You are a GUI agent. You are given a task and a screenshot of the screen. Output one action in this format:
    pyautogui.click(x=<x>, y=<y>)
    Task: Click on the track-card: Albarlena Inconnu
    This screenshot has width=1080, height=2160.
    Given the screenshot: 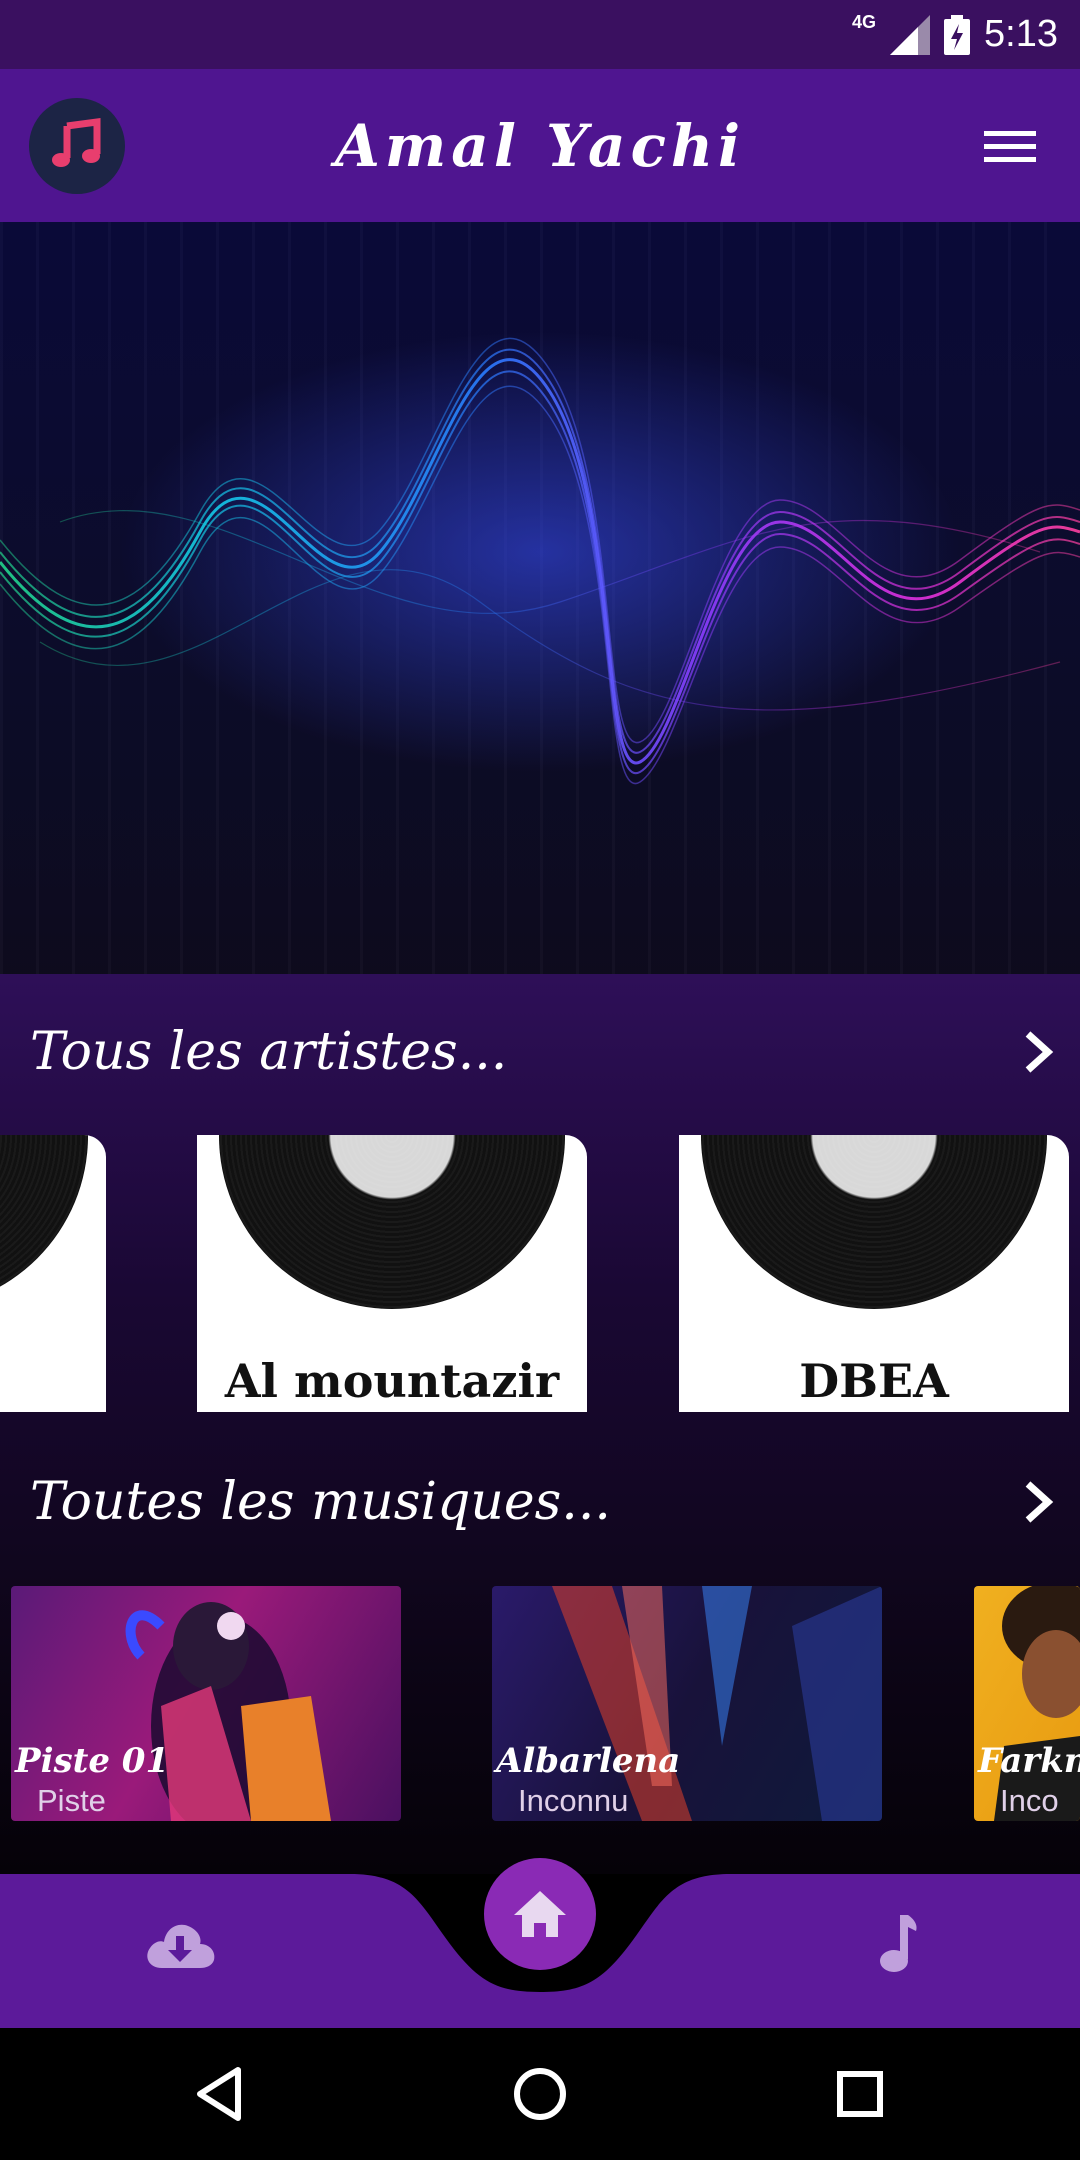 What is the action you would take?
    pyautogui.click(x=687, y=1703)
    